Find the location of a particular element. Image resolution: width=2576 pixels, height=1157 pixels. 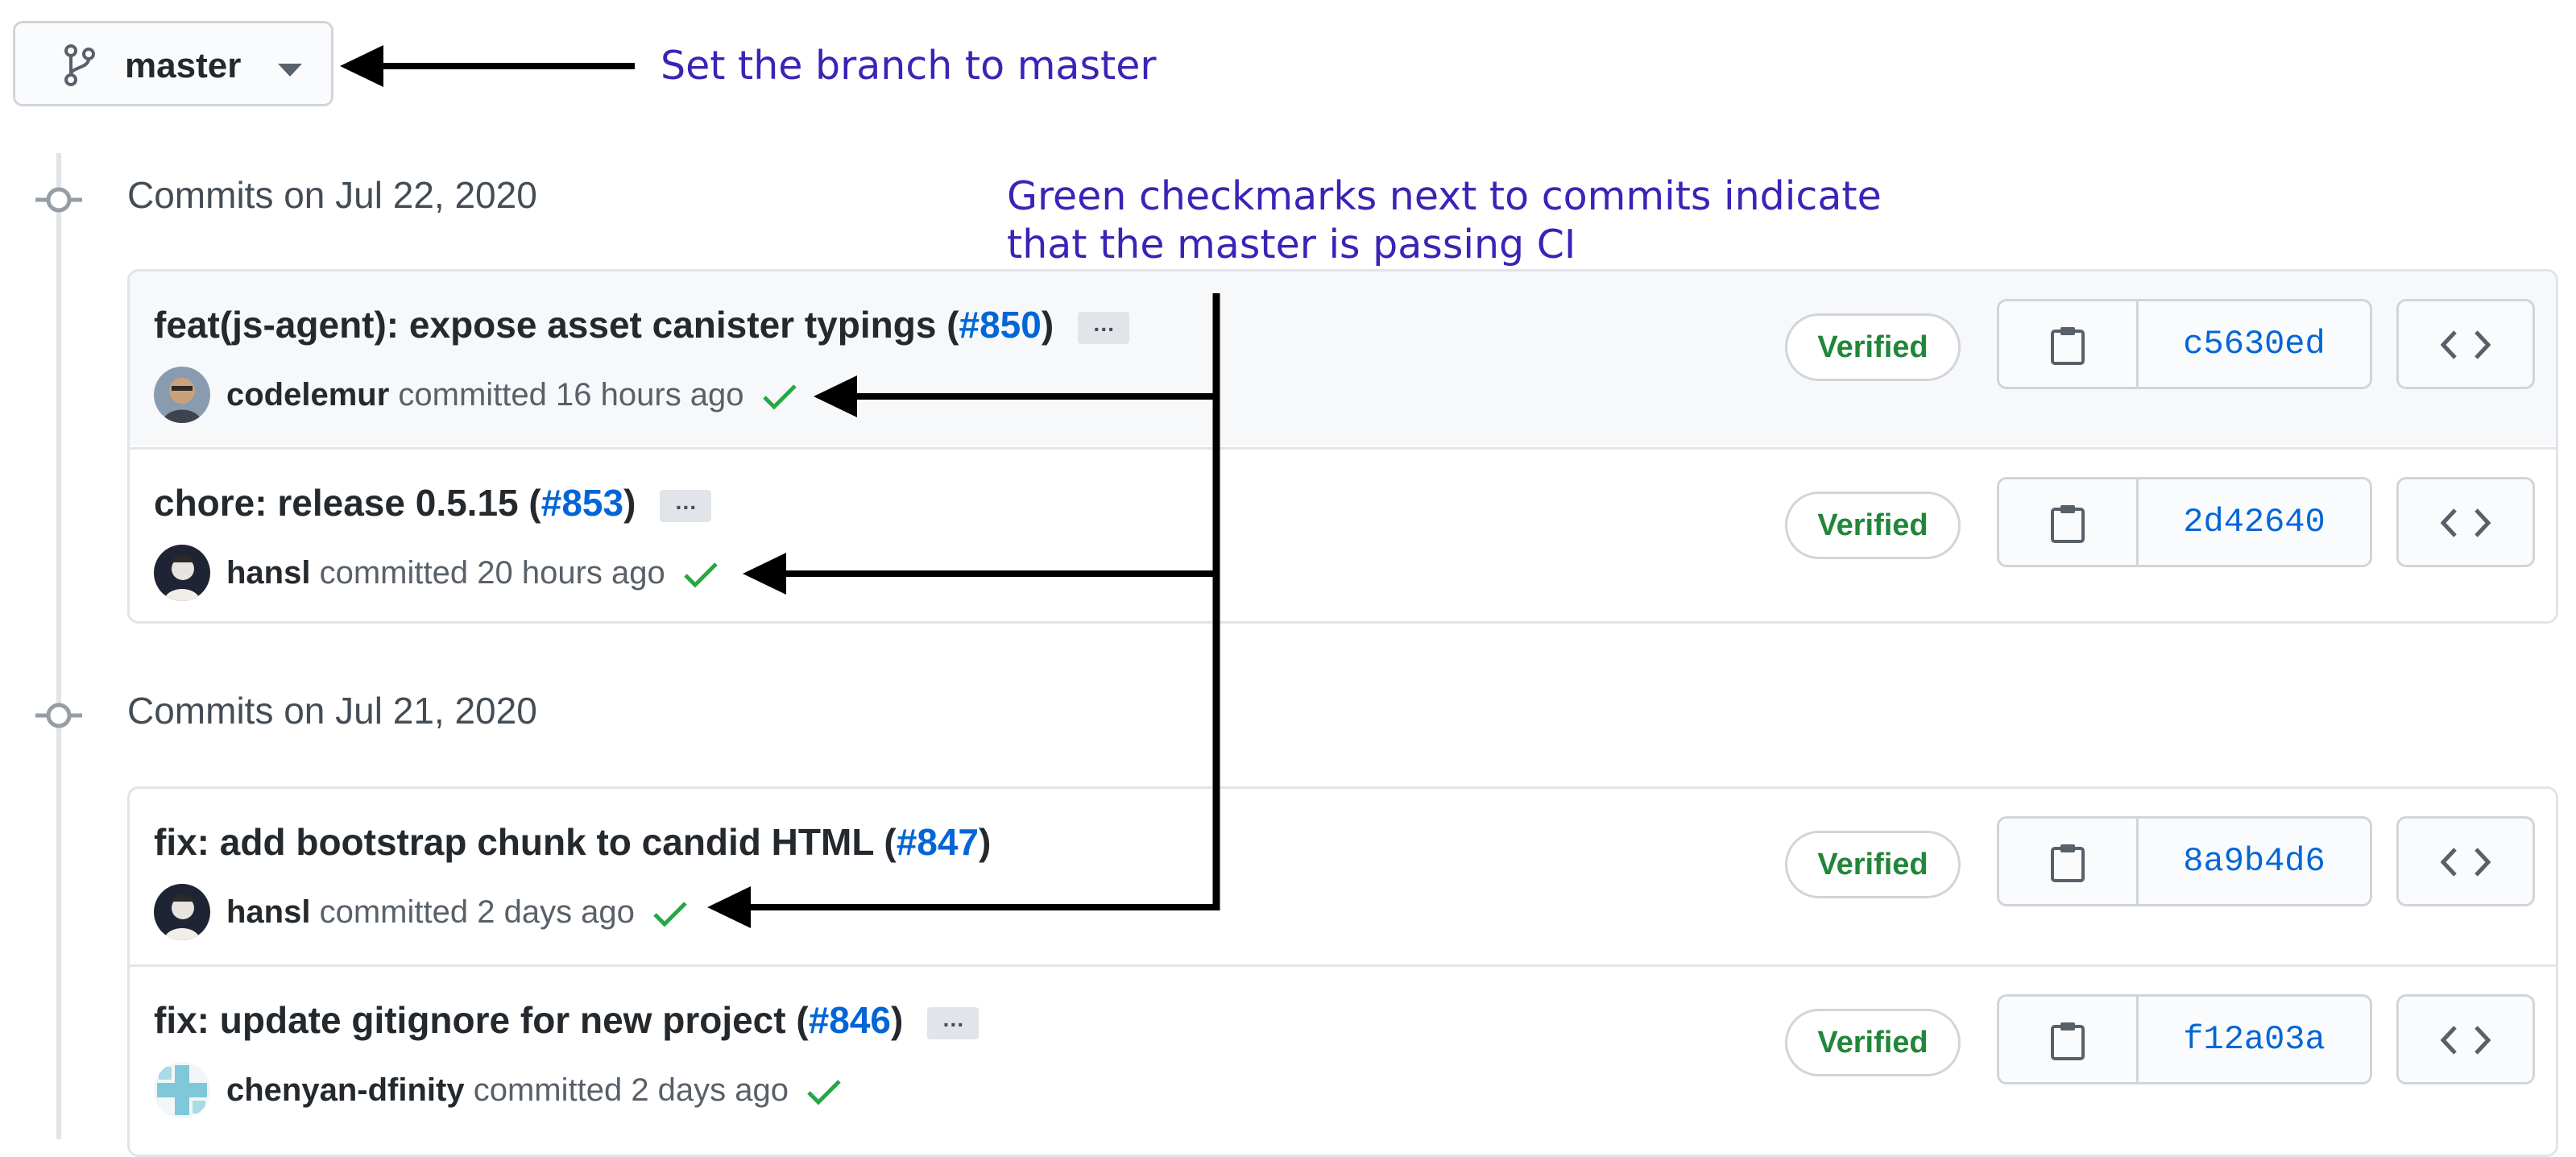

arrow-head-icon is located at coordinates (361, 66).